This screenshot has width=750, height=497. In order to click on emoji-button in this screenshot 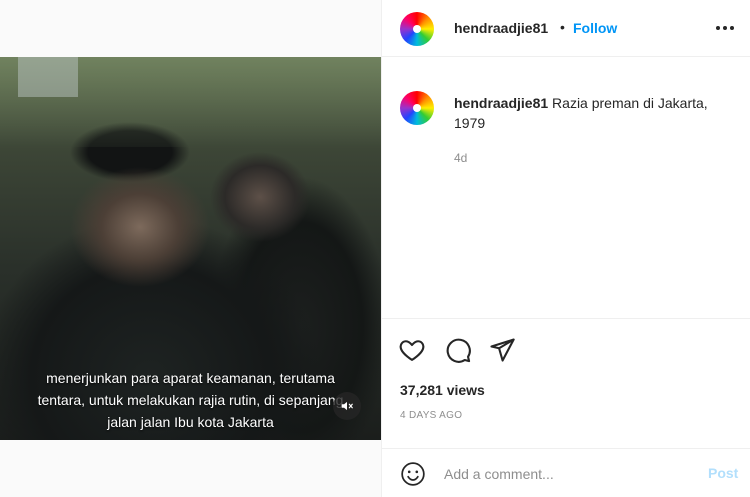, I will do `click(413, 474)`.